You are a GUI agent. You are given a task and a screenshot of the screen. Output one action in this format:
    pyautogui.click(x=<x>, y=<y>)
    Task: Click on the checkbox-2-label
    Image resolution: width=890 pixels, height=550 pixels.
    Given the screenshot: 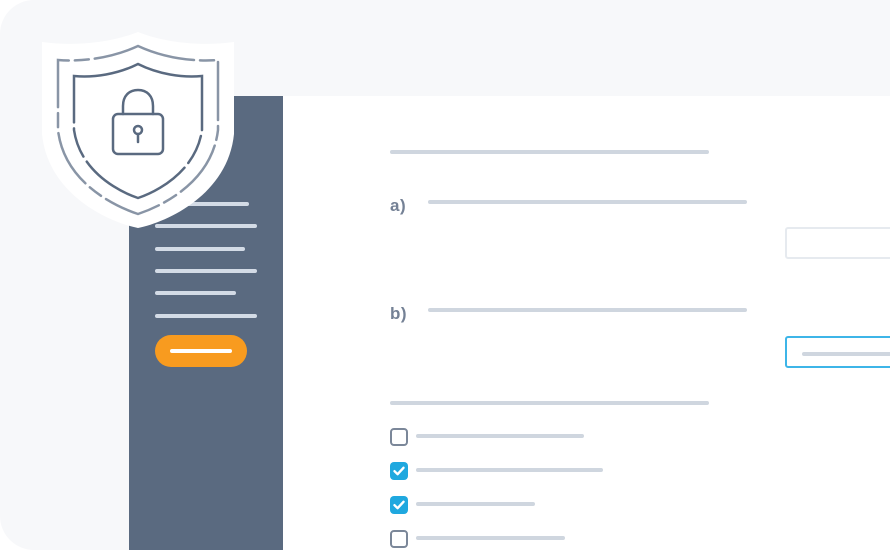 What is the action you would take?
    pyautogui.click(x=509, y=470)
    